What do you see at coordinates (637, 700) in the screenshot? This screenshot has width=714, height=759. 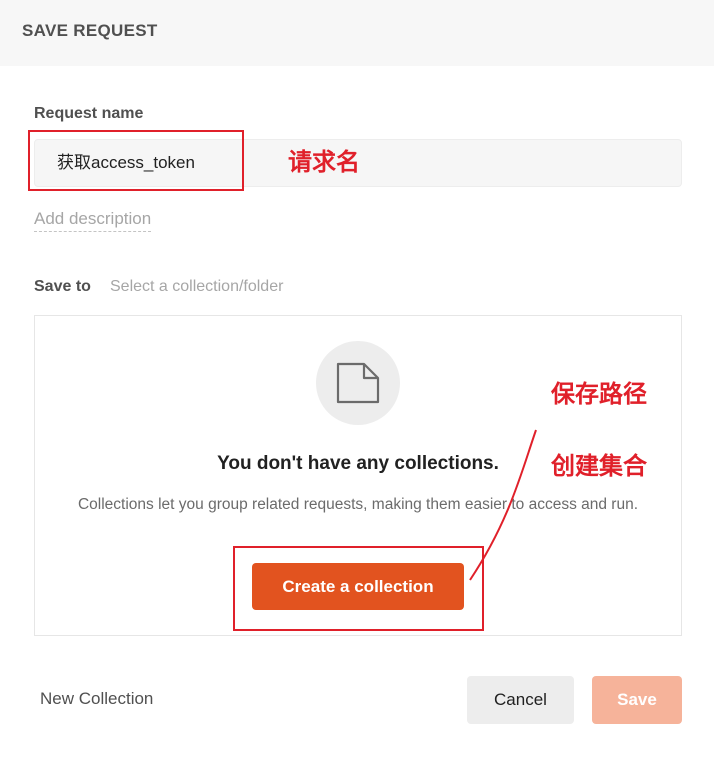 I see `save-button: Save` at bounding box center [637, 700].